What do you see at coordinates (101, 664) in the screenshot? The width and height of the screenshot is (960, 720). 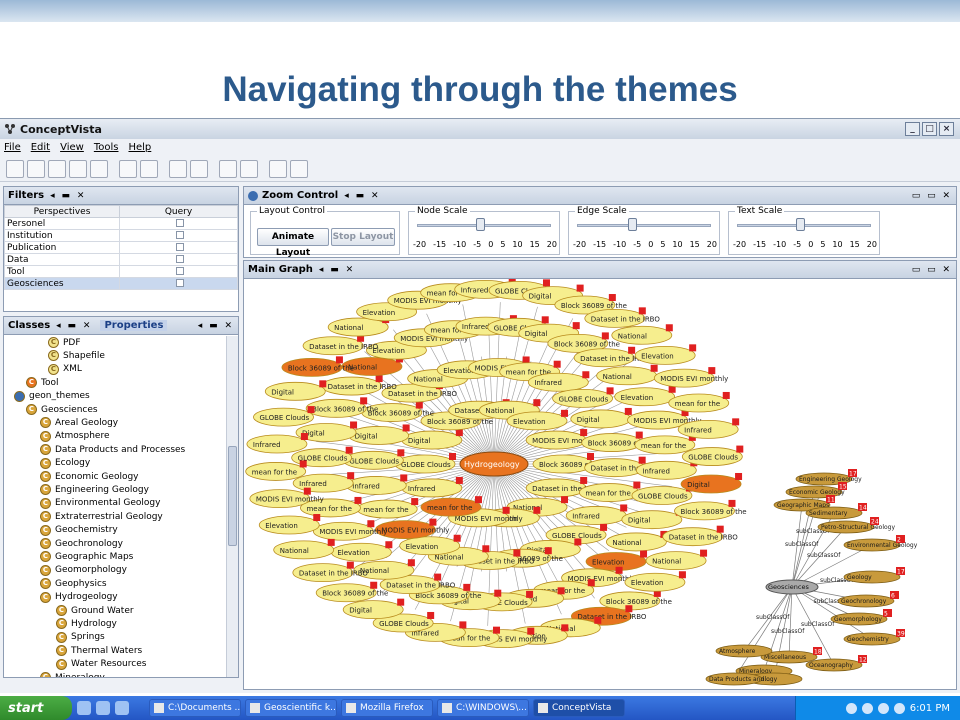 I see `tree-item: C Water Resources` at bounding box center [101, 664].